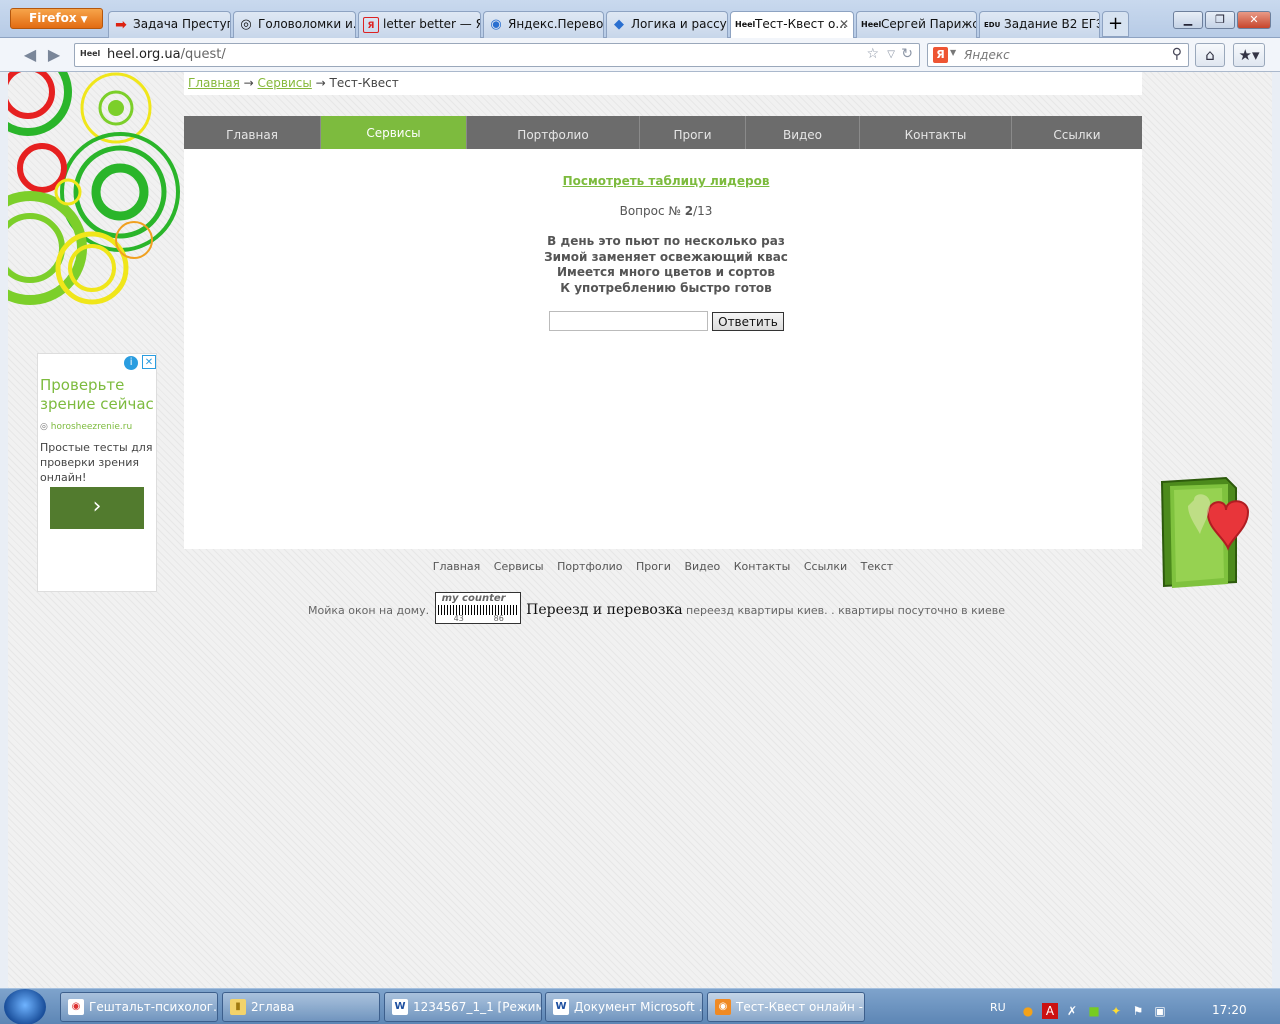 This screenshot has height=1024, width=1280. I want to click on tab-label: Яндекс.Перевод, so click(556, 24).